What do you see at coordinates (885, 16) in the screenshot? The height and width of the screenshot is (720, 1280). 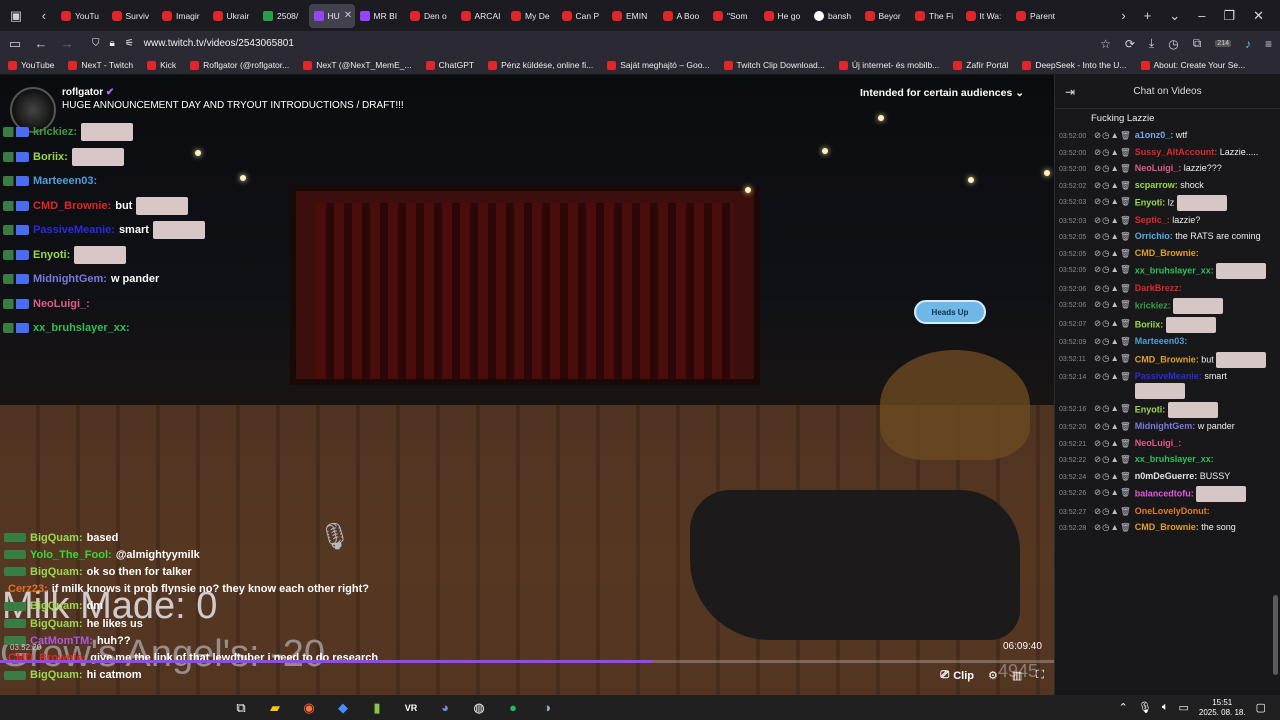 I see `browser-tab: Beyor` at bounding box center [885, 16].